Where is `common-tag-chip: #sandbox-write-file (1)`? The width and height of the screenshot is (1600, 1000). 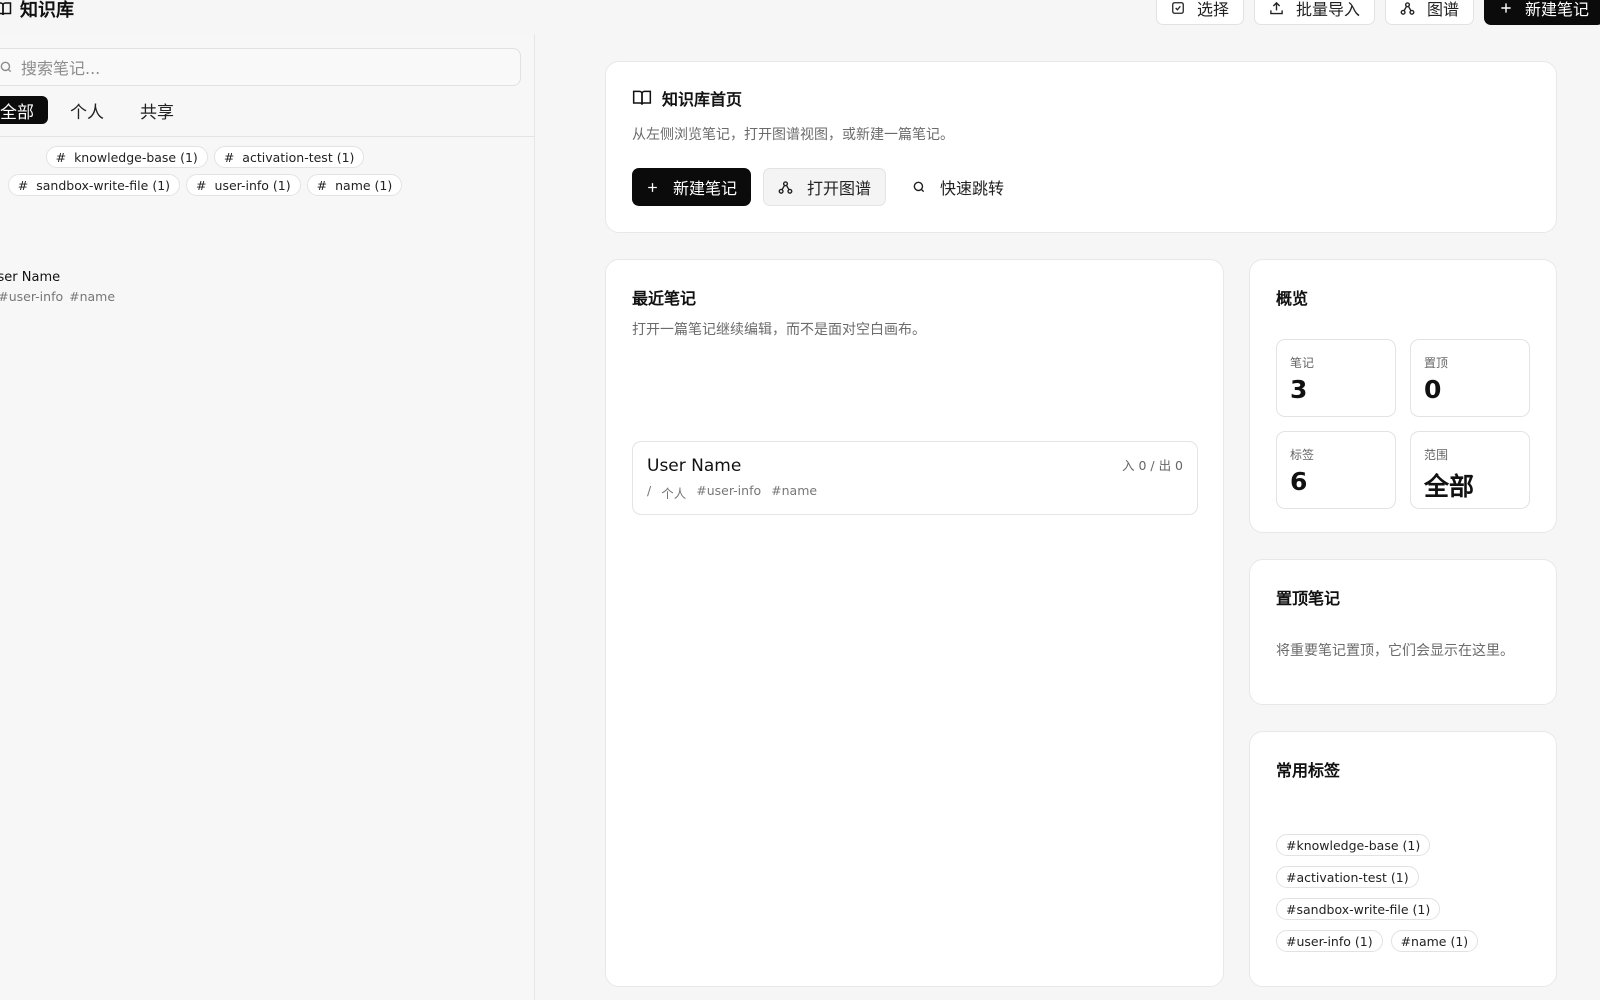
common-tag-chip: #sandbox-write-file (1) is located at coordinates (1358, 909).